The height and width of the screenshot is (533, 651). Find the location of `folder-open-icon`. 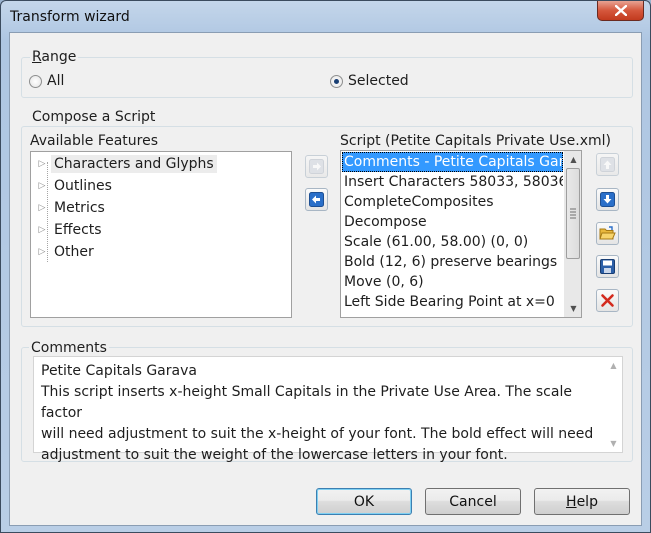

folder-open-icon is located at coordinates (607, 233).